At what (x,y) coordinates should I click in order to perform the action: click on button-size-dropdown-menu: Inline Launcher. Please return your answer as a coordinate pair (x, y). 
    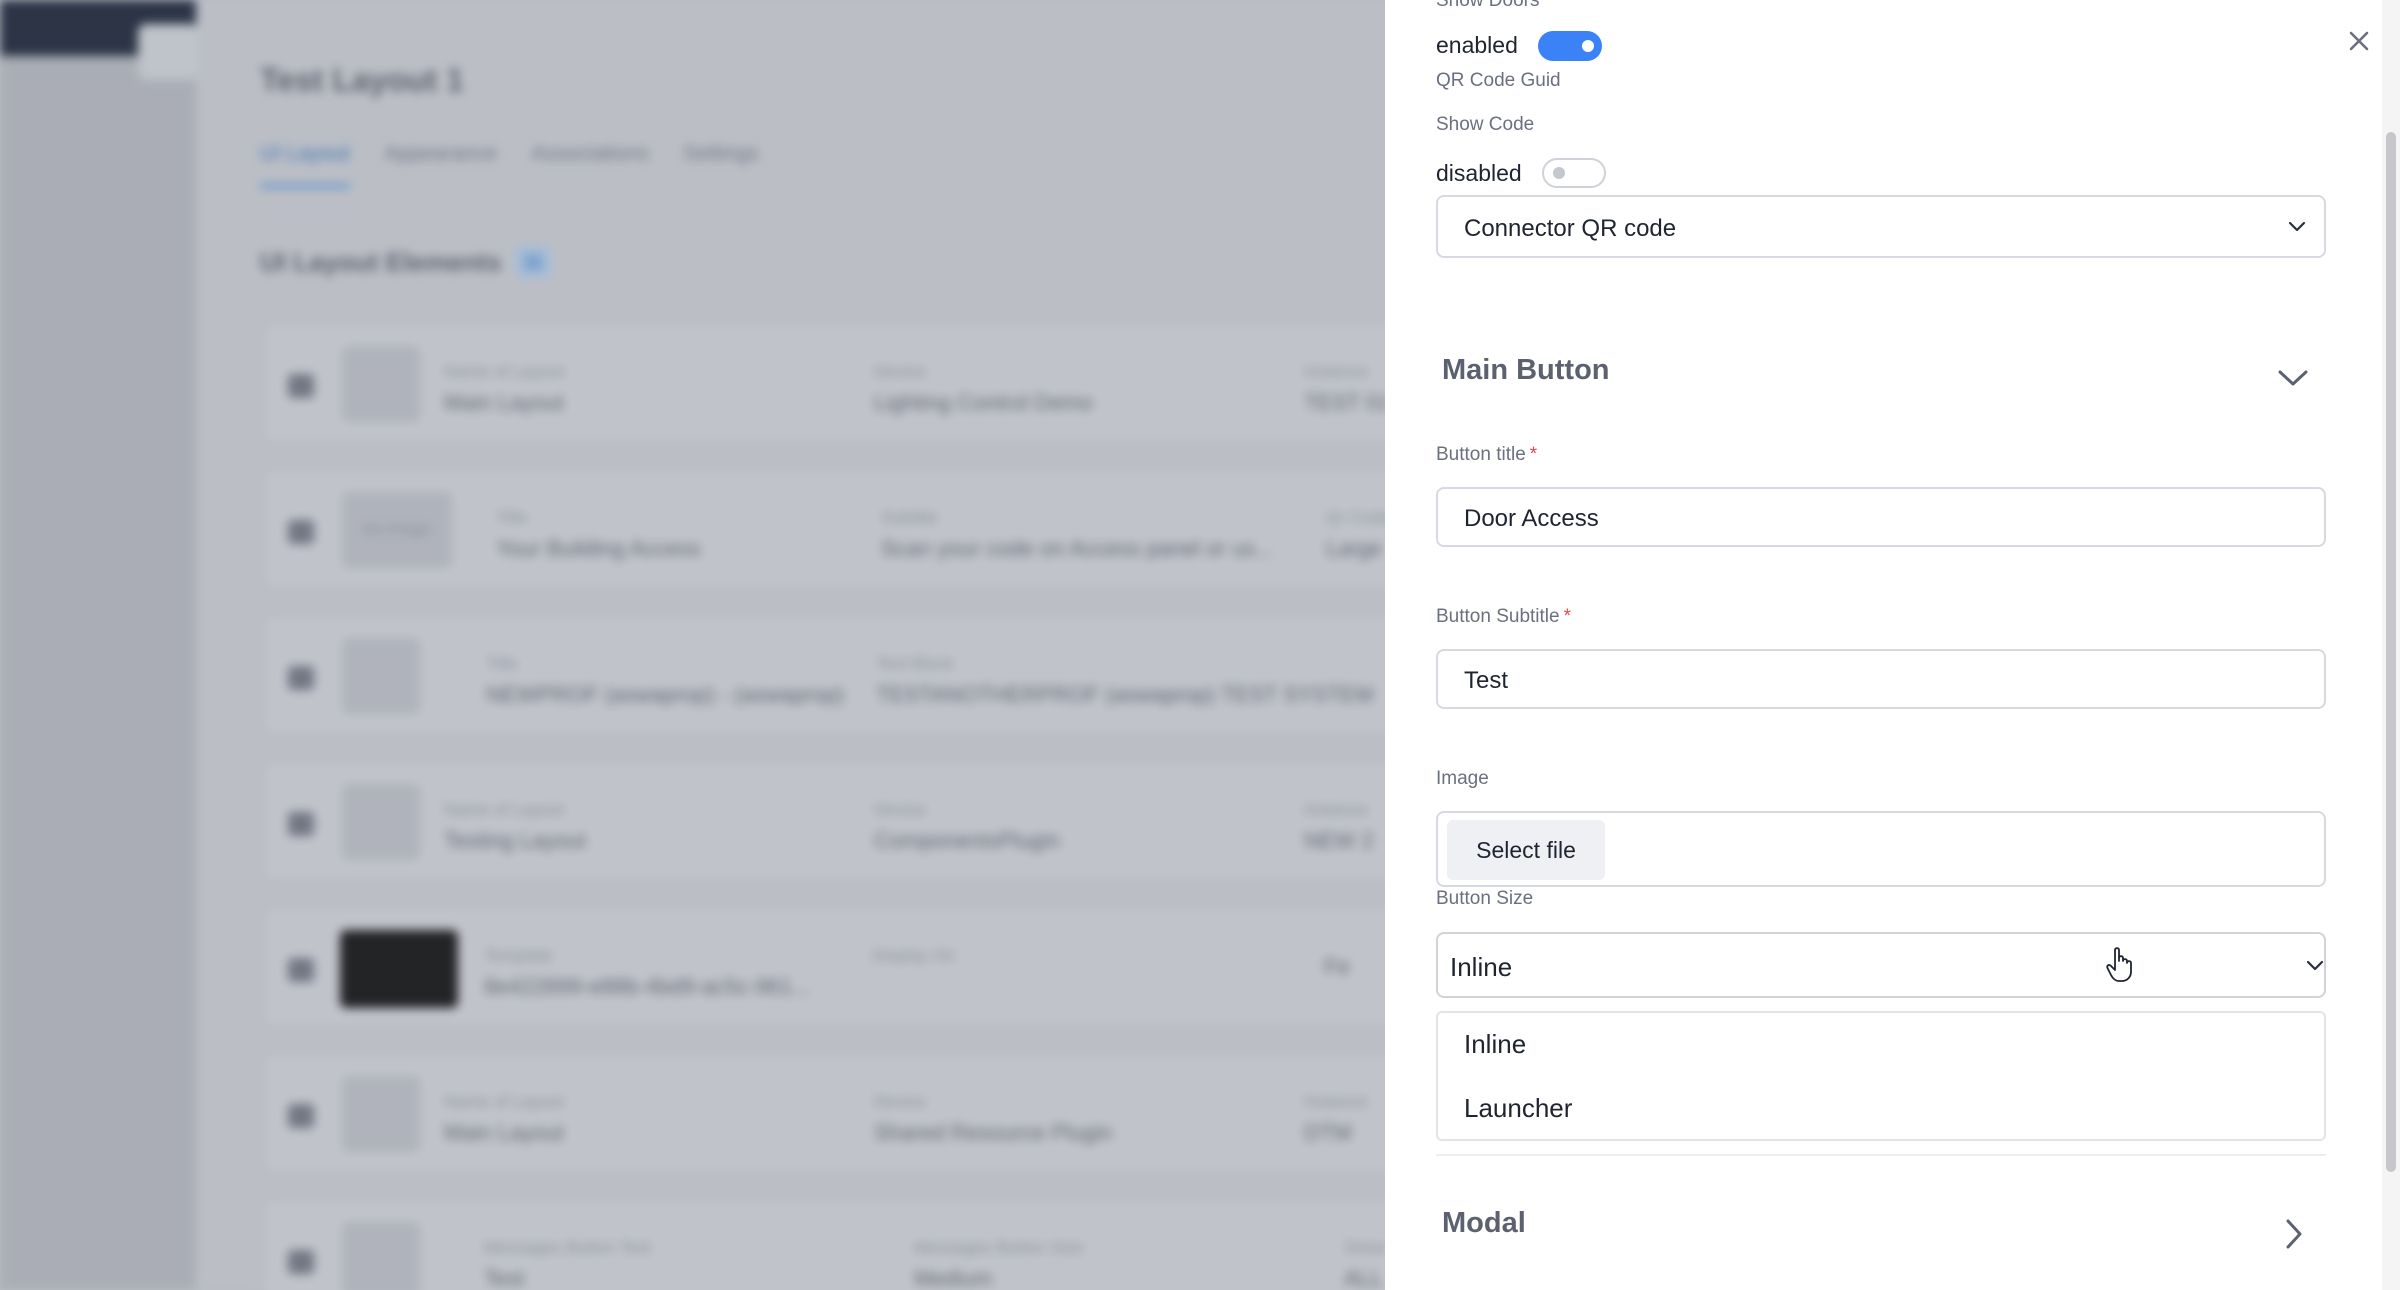
    Looking at the image, I should click on (1881, 1076).